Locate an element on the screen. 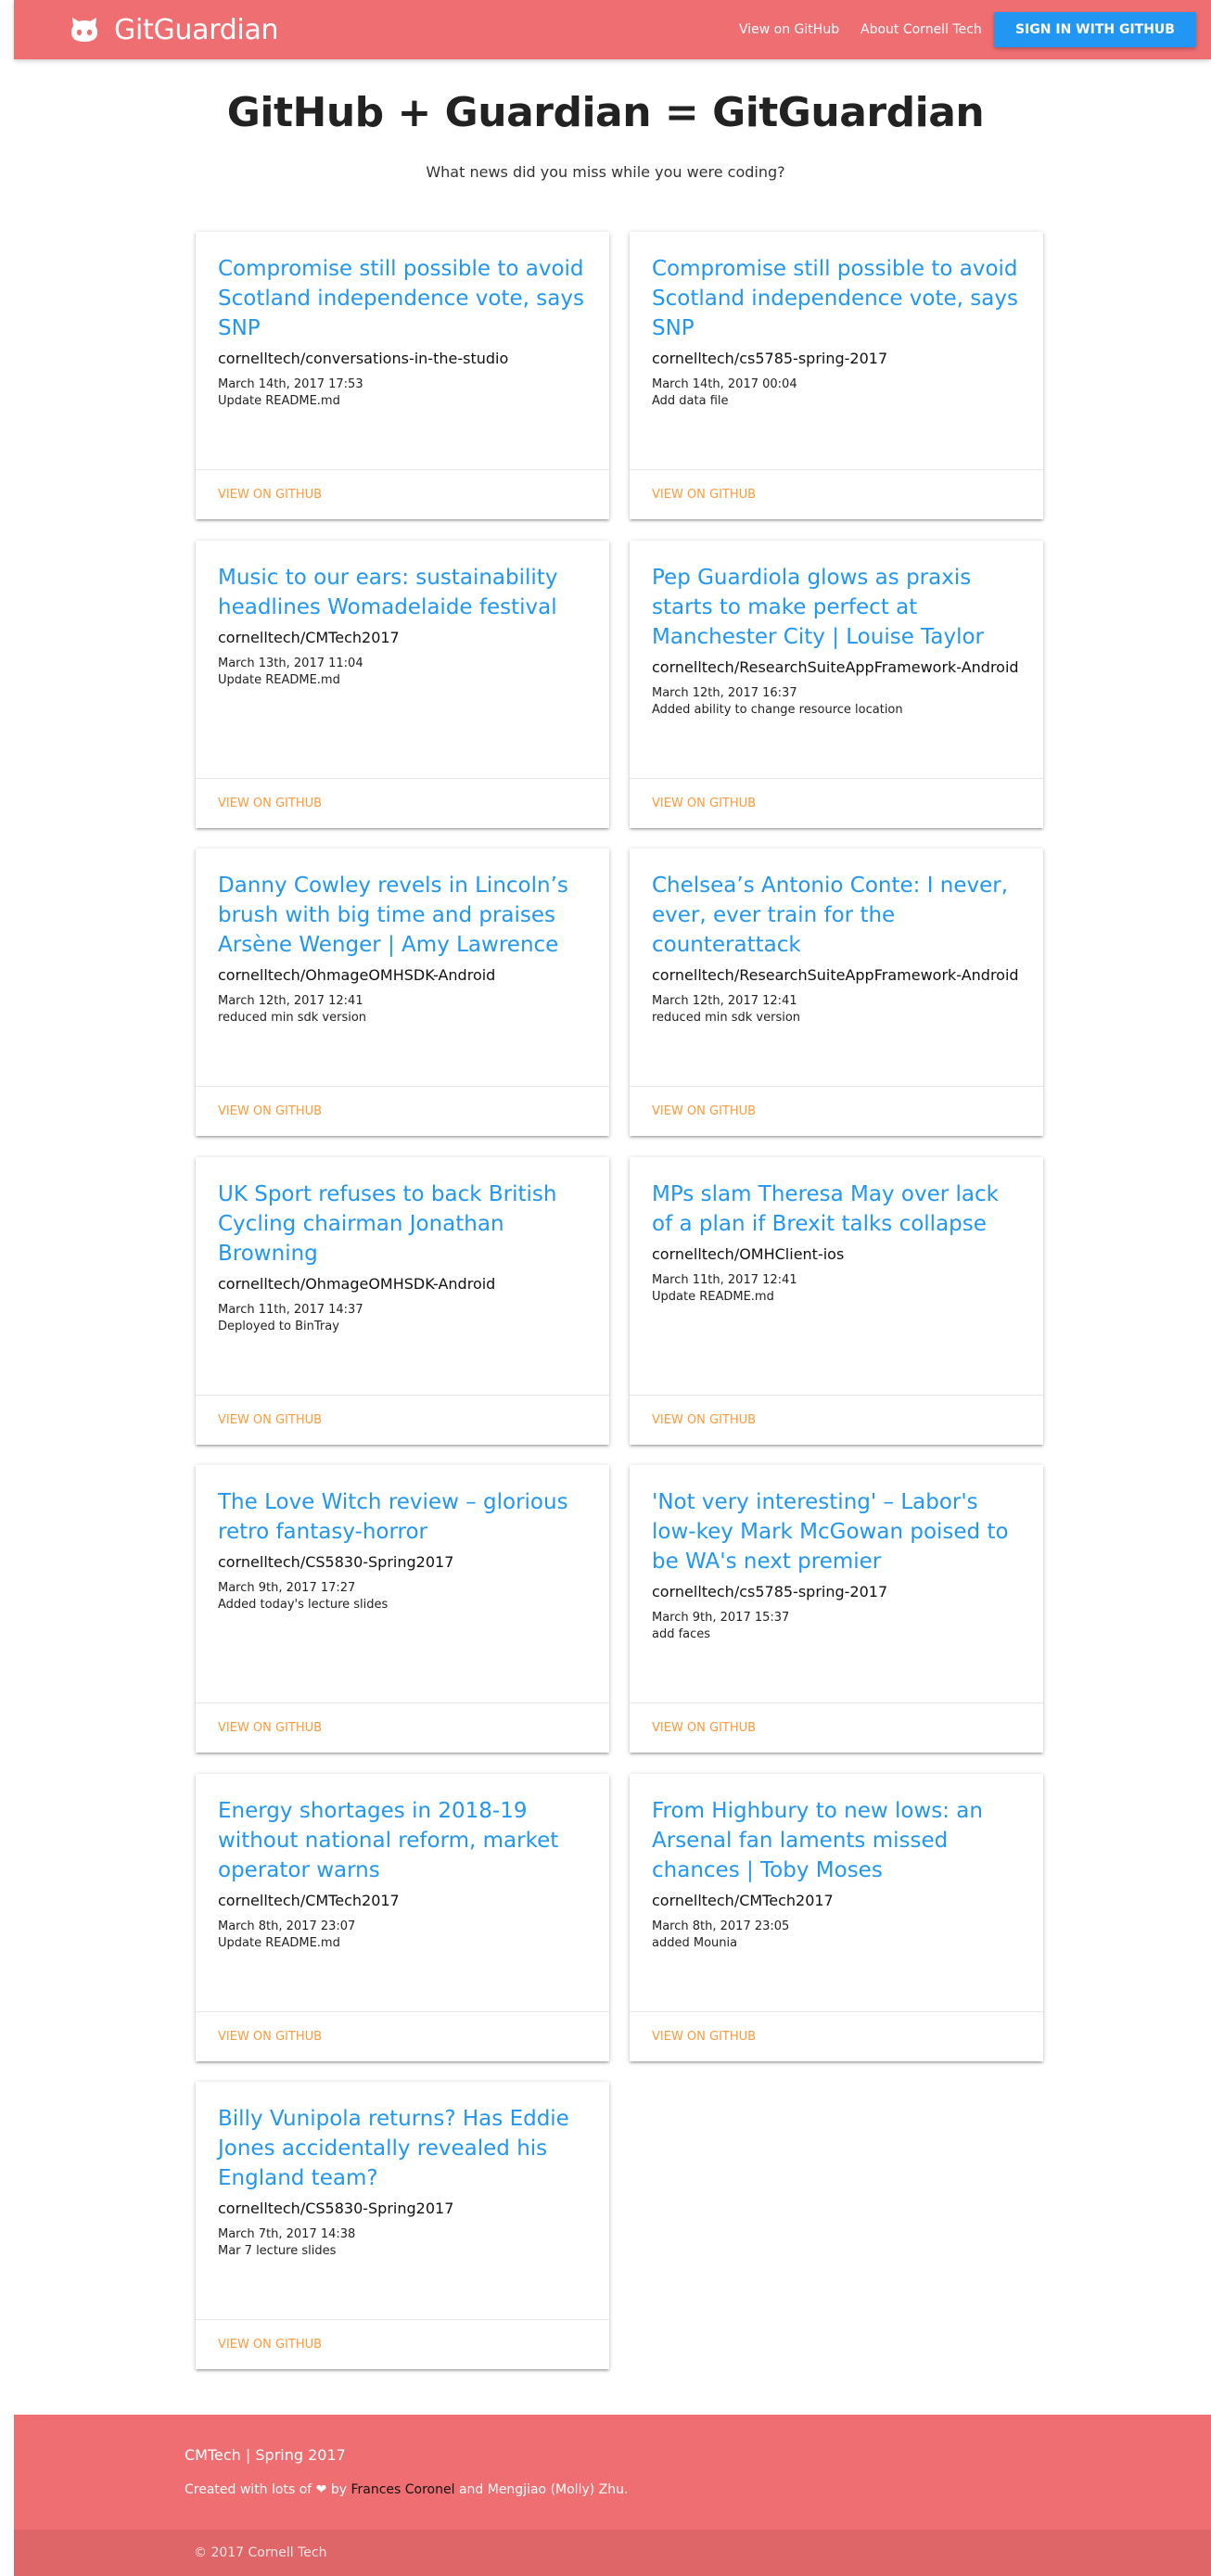 This screenshot has width=1211, height=2576. footer-credit-suffix: and Mengjiao (Molly) Zhu. is located at coordinates (543, 2489).